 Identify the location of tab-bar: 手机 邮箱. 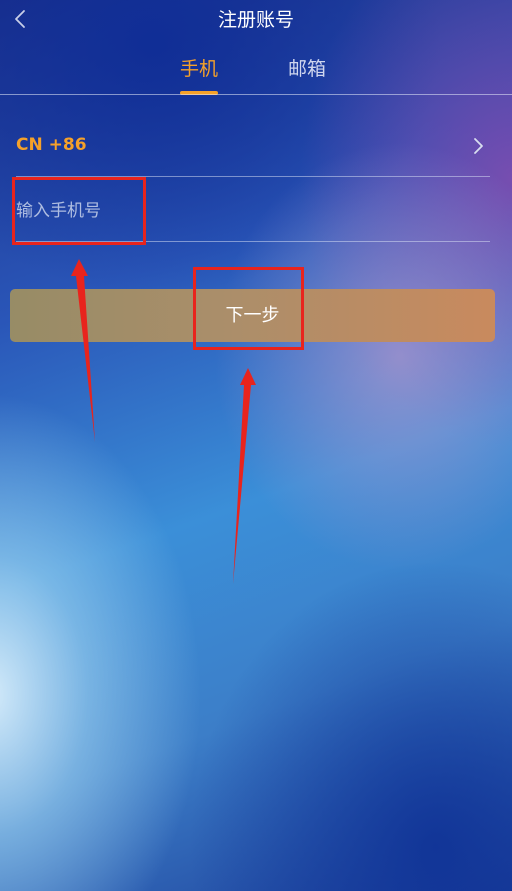
(256, 76).